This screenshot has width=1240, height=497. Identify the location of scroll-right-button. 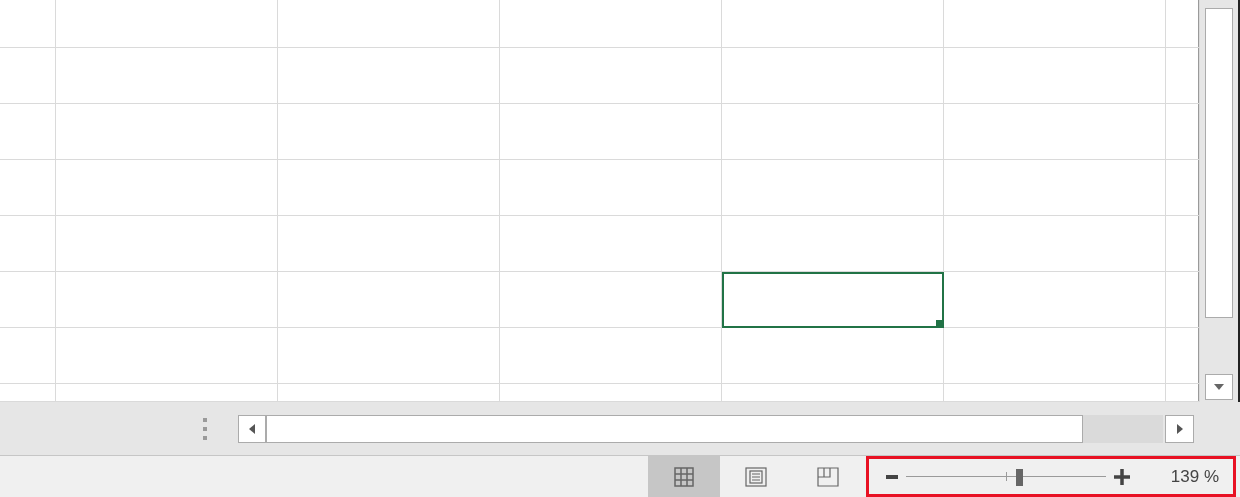
(1179, 428).